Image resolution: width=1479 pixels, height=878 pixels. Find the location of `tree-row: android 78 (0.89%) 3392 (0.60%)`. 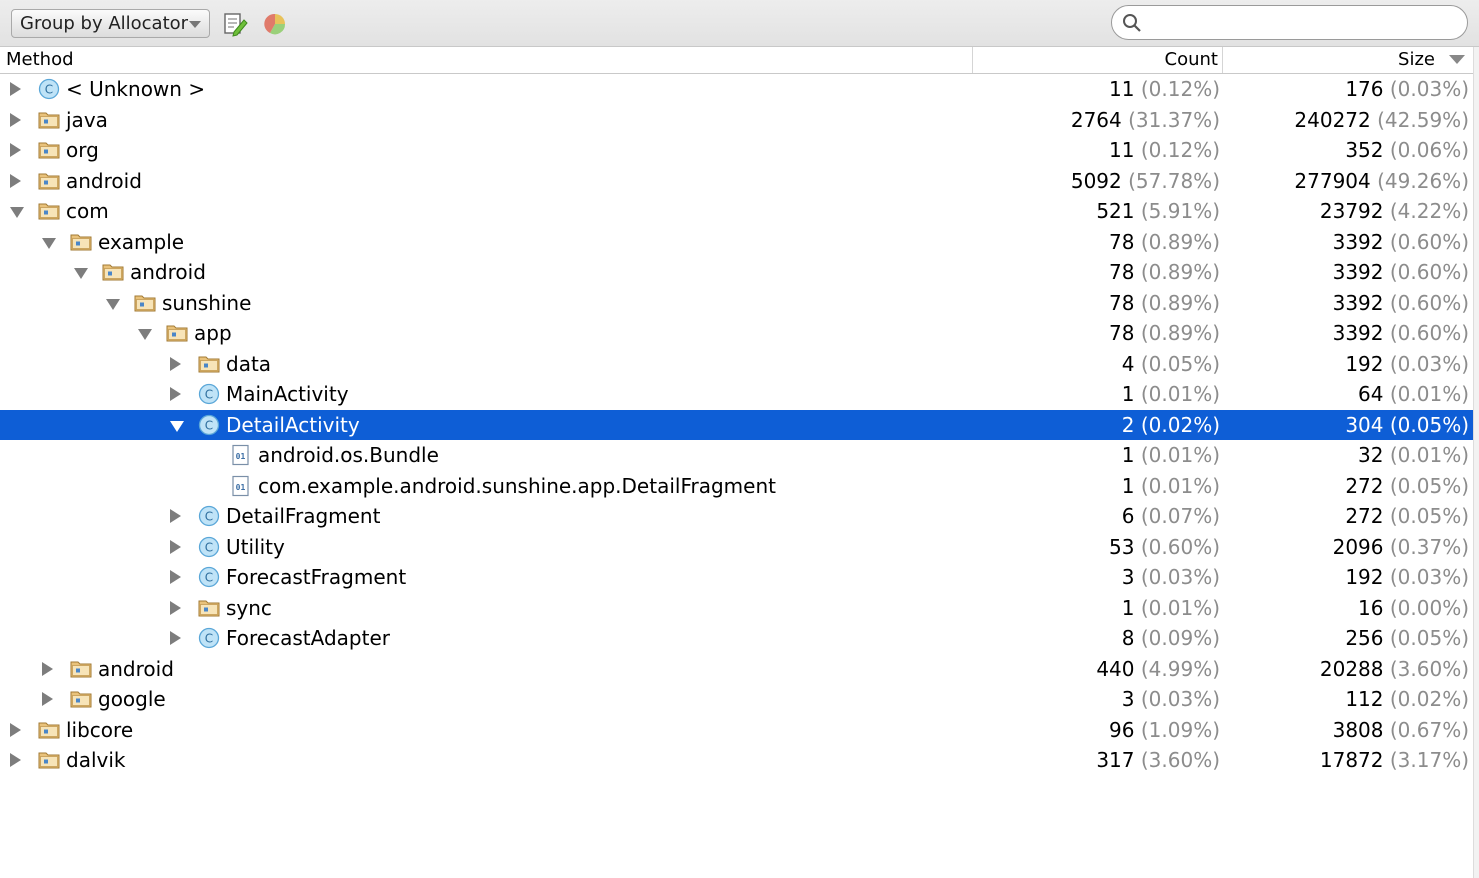

tree-row: android 78 (0.89%) 3392 (0.60%) is located at coordinates (736, 272).